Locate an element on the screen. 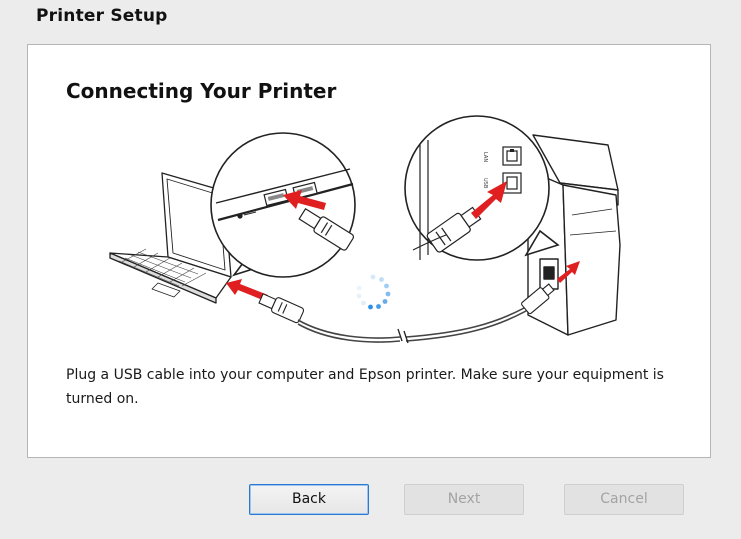  usb-cable is located at coordinates (418, 319).